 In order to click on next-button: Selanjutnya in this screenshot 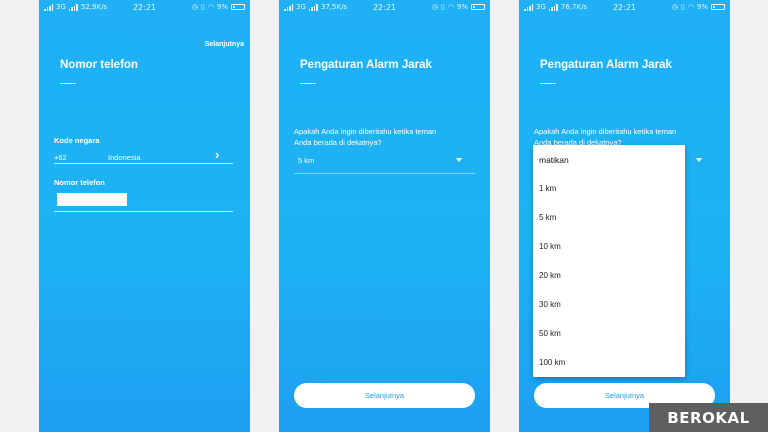, I will do `click(384, 395)`.